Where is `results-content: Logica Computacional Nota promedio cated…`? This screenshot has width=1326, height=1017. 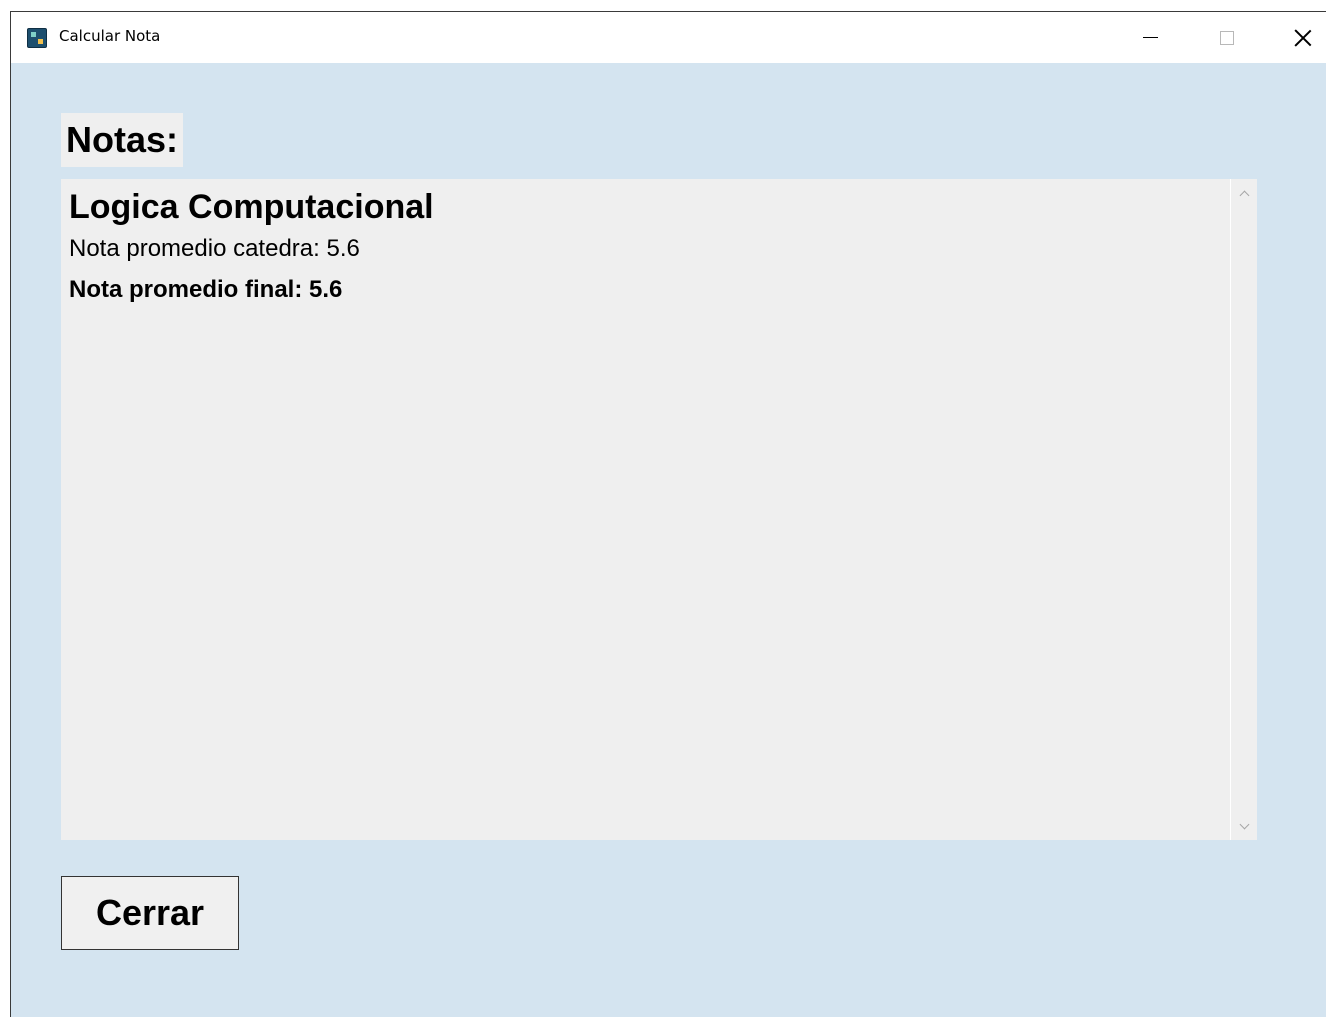
results-content: Logica Computacional Nota promedio cated… is located at coordinates (644, 248).